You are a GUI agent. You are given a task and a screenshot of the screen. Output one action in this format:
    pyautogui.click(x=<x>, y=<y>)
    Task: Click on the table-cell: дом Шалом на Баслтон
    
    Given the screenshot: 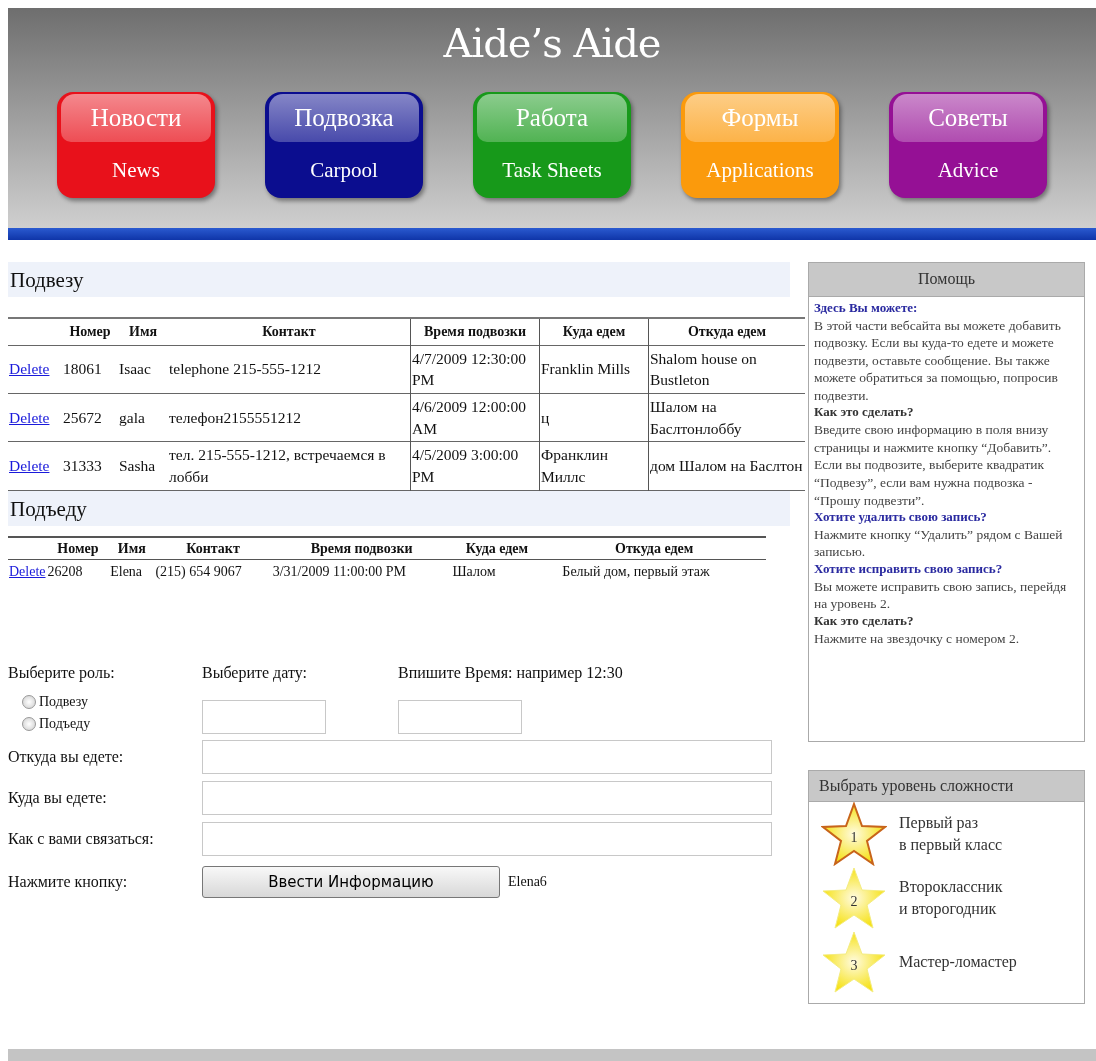 What is the action you would take?
    pyautogui.click(x=726, y=466)
    